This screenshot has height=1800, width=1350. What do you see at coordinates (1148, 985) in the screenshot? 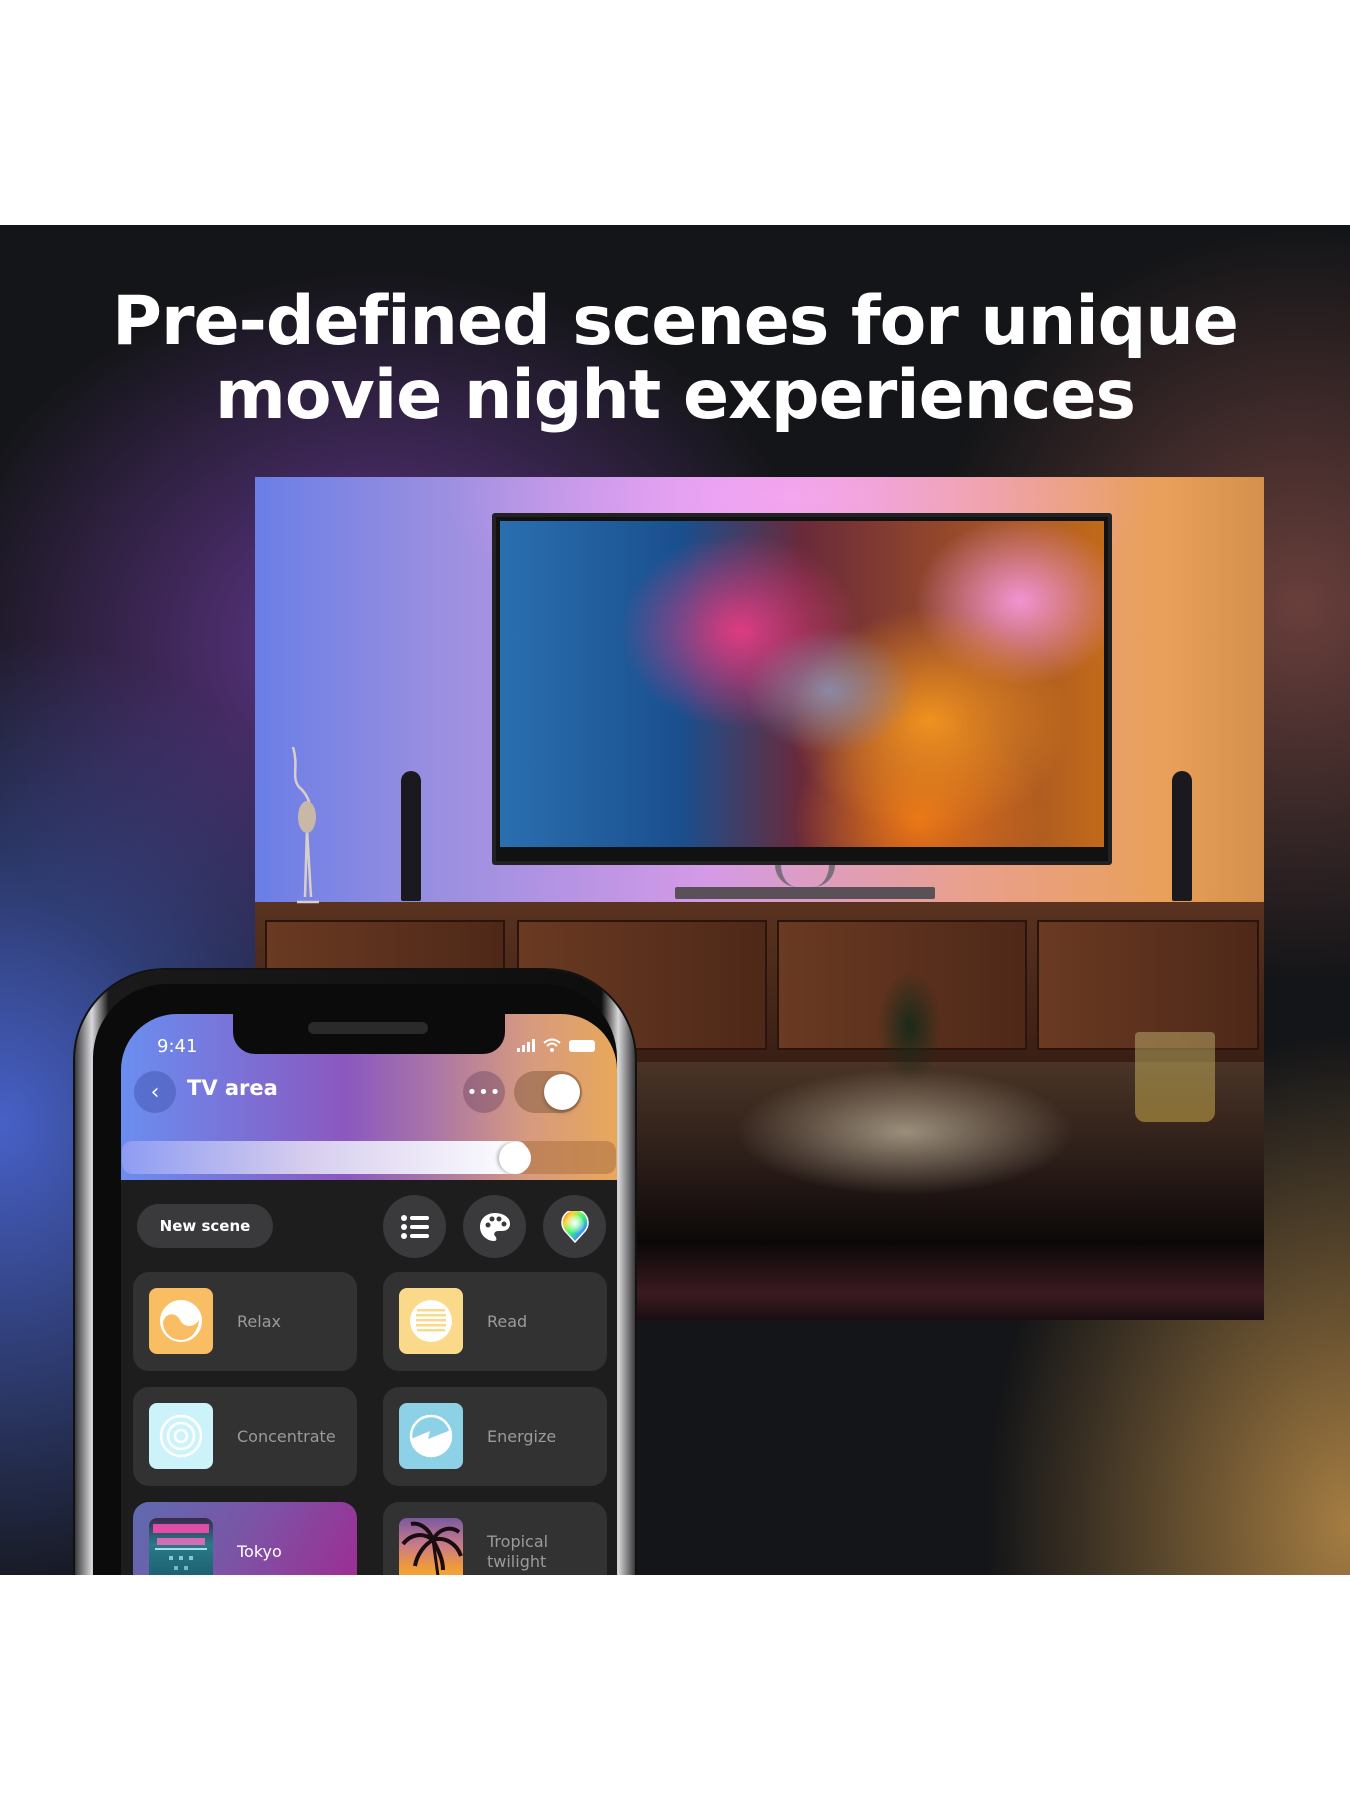
I see `sideboard-door` at bounding box center [1148, 985].